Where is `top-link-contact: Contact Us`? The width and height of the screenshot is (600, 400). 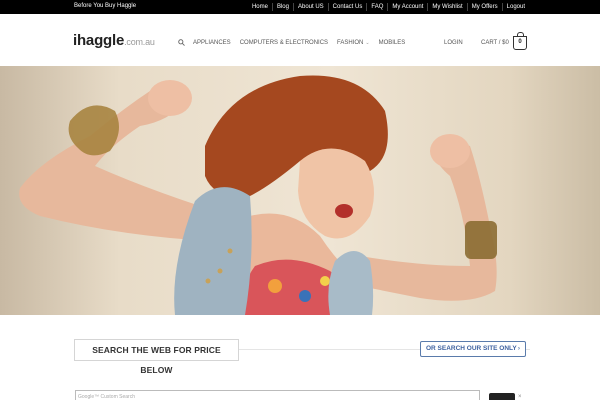 top-link-contact: Contact Us is located at coordinates (347, 7).